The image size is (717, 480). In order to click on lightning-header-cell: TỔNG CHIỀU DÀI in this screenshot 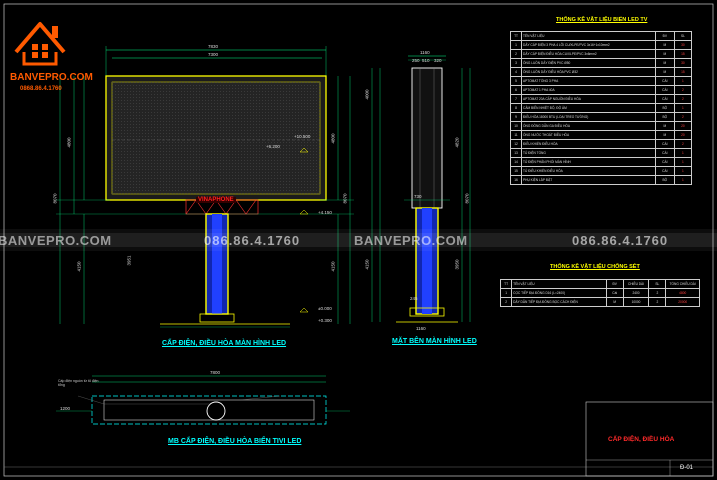, I will do `click(682, 284)`.